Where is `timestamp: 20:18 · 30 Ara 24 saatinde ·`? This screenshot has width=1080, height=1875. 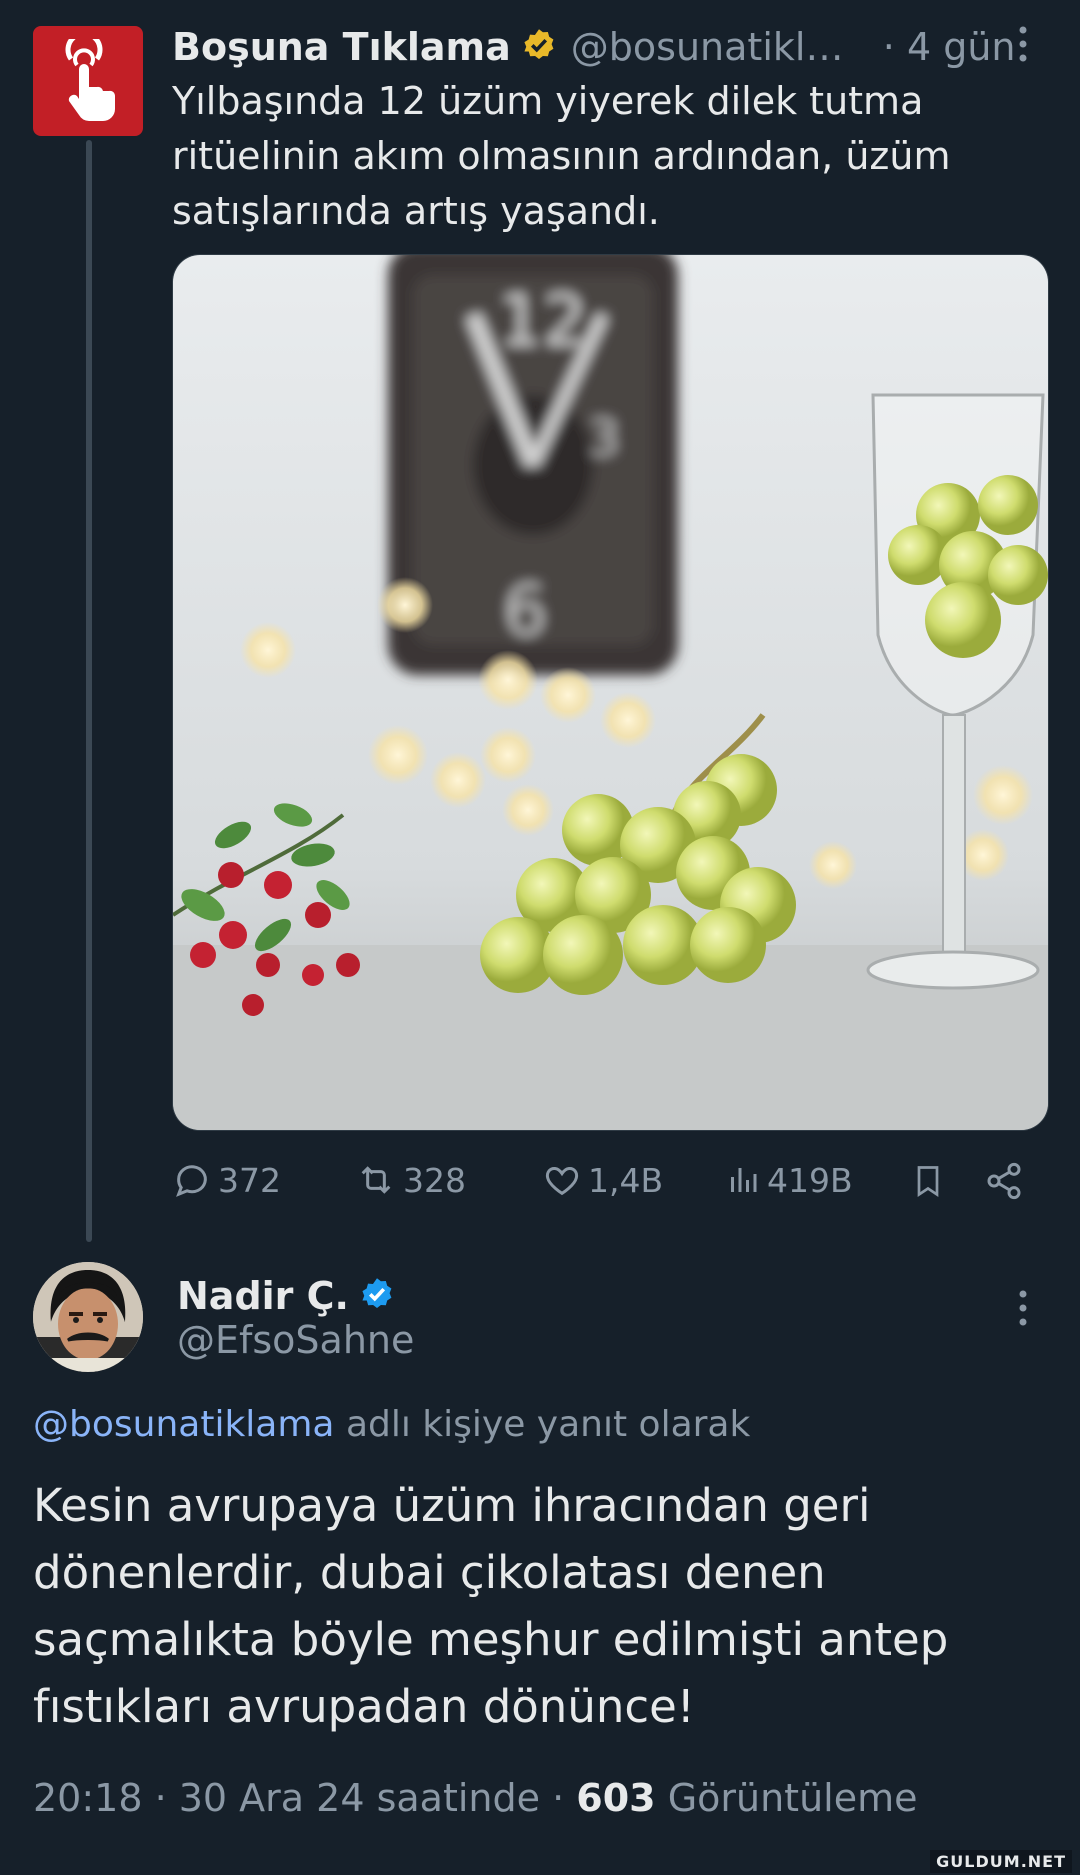 timestamp: 20:18 · 30 Ara 24 saatinde · is located at coordinates (298, 1798).